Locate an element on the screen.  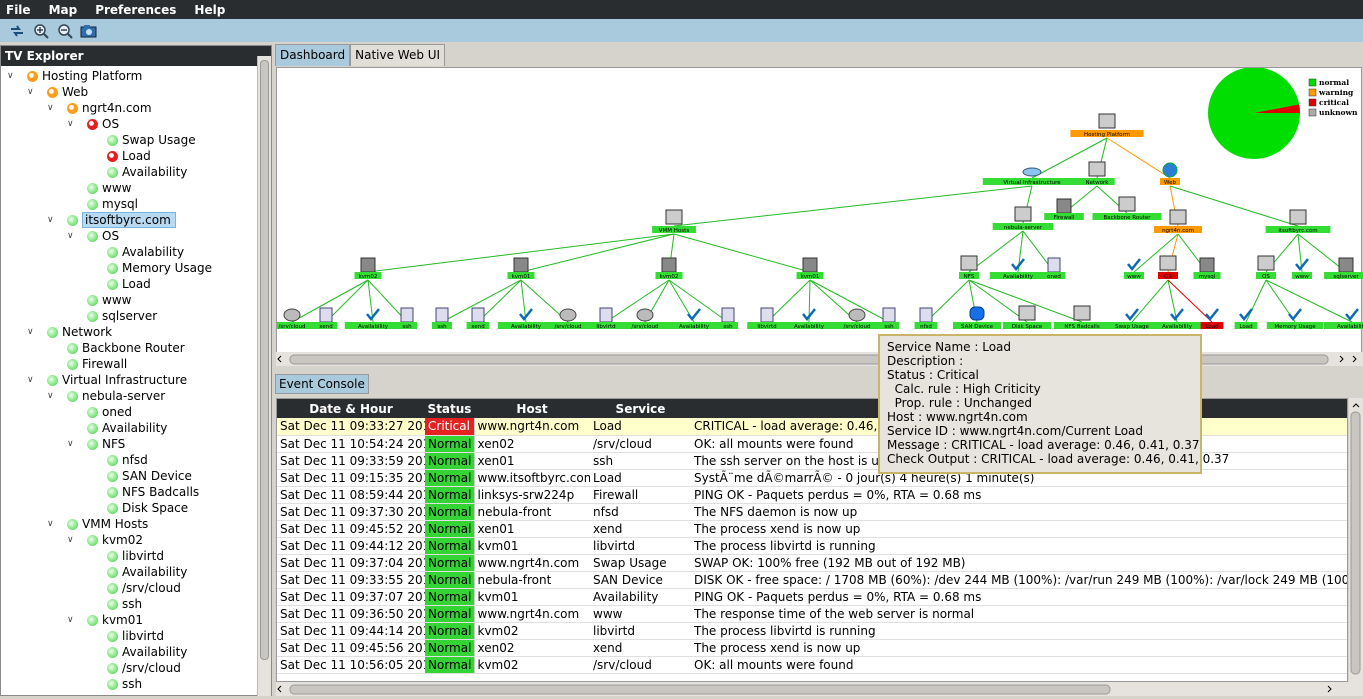
tree-node: ∨ VMM Hosts is located at coordinates (98, 524).